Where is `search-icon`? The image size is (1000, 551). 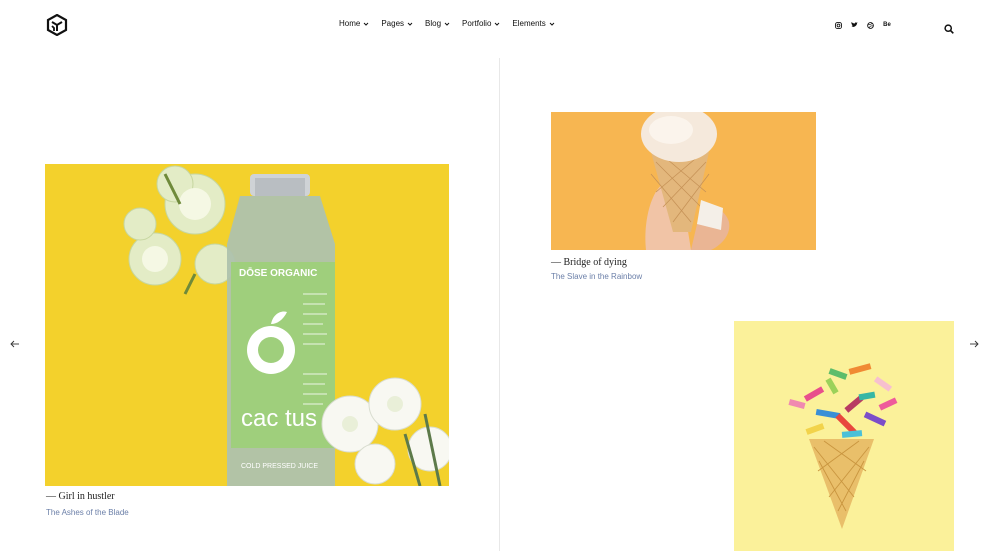 search-icon is located at coordinates (949, 29).